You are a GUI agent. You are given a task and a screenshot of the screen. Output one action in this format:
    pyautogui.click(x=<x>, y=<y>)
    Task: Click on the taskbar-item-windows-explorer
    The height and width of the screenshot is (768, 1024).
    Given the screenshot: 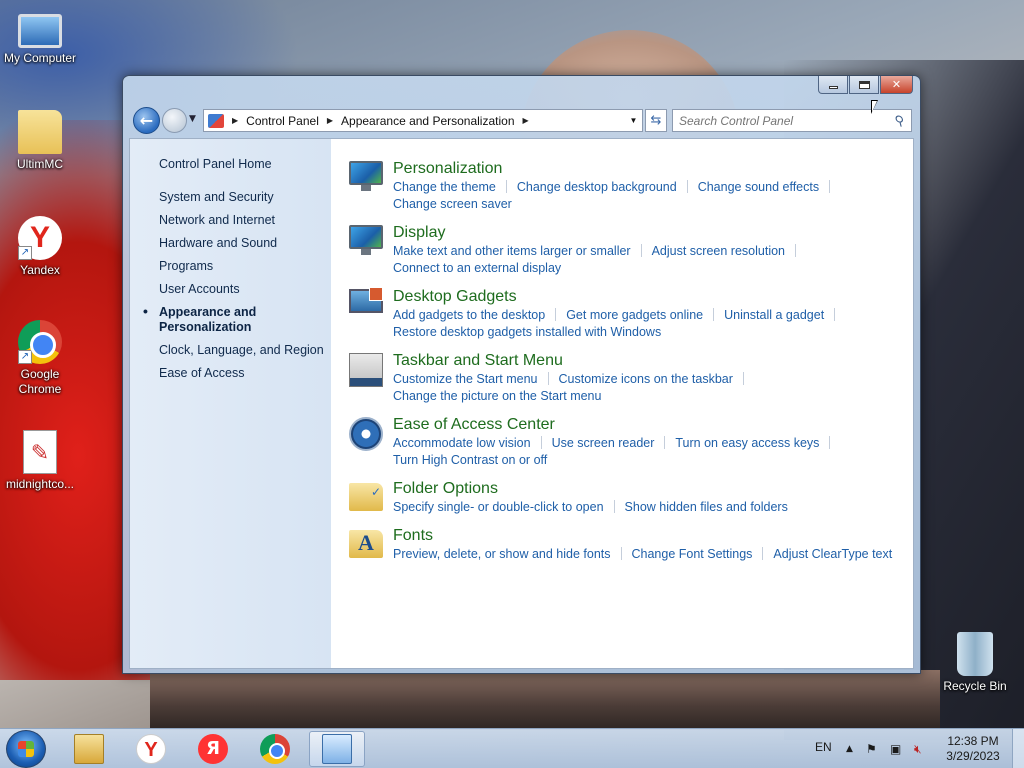 What is the action you would take?
    pyautogui.click(x=89, y=749)
    